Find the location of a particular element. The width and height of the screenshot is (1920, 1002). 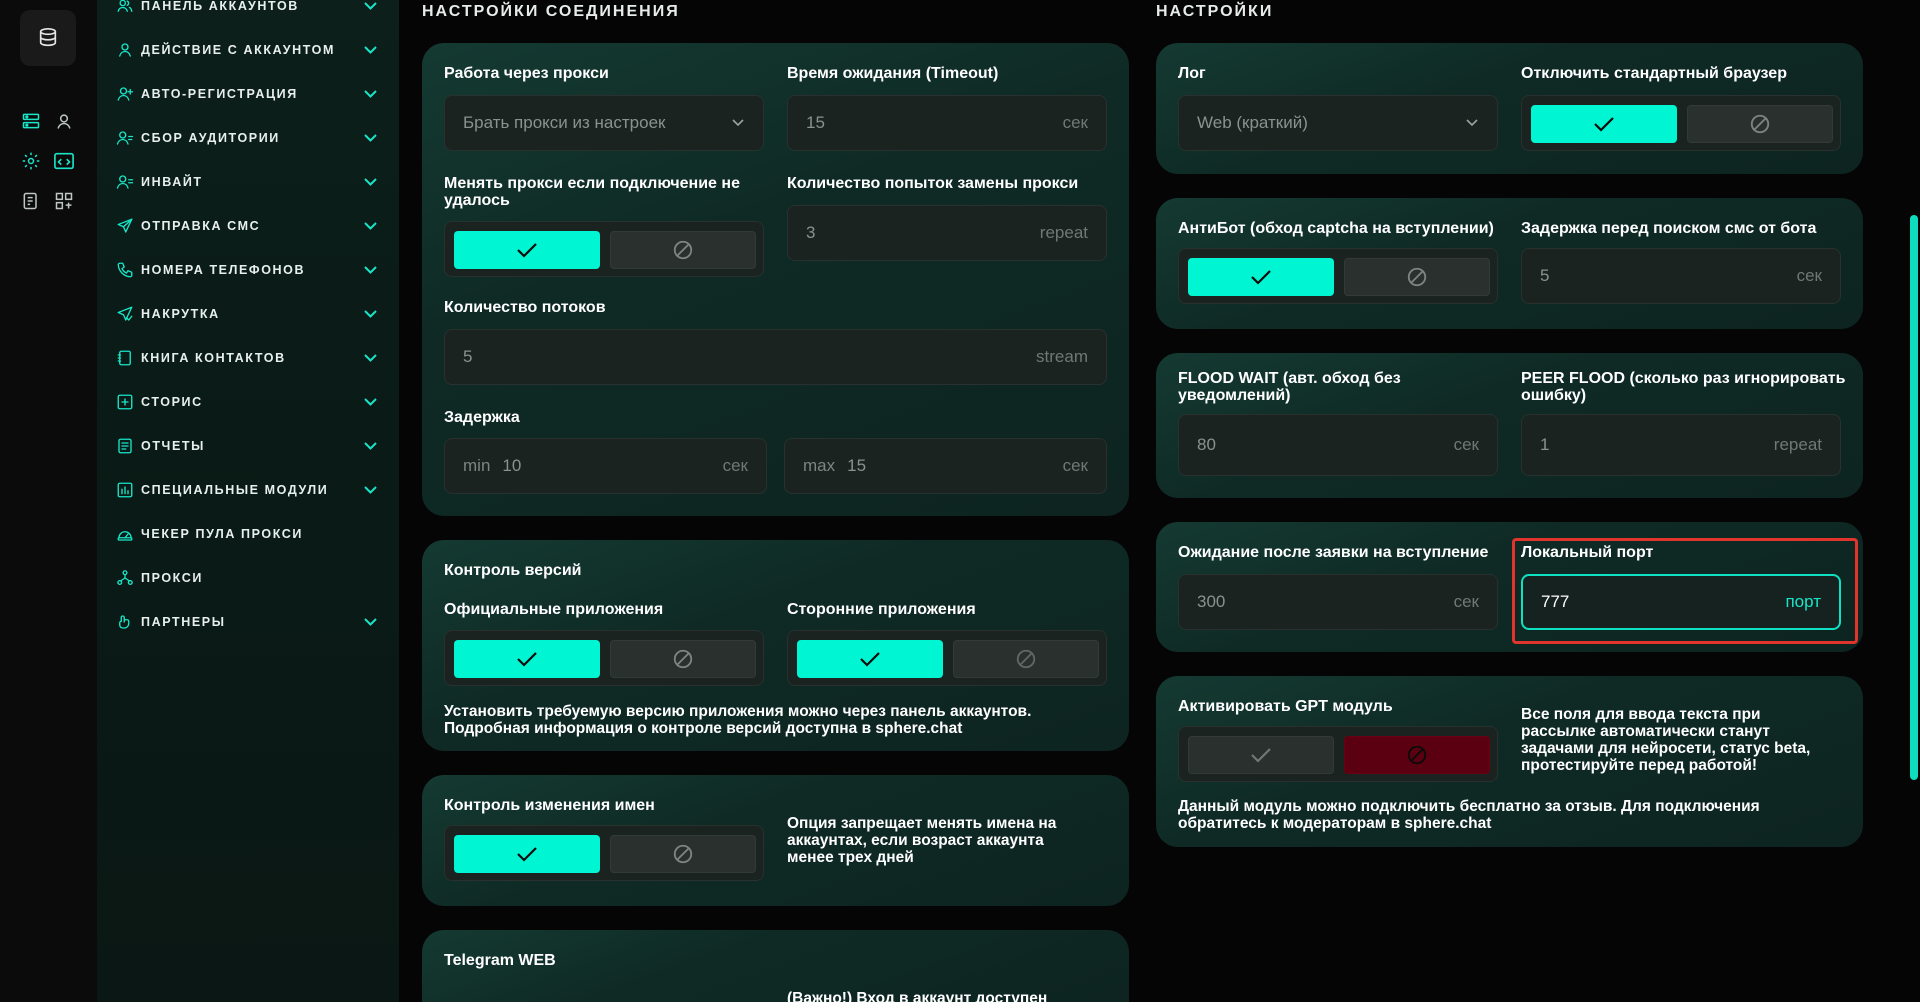

delay-max-value: 15 is located at coordinates (857, 465).